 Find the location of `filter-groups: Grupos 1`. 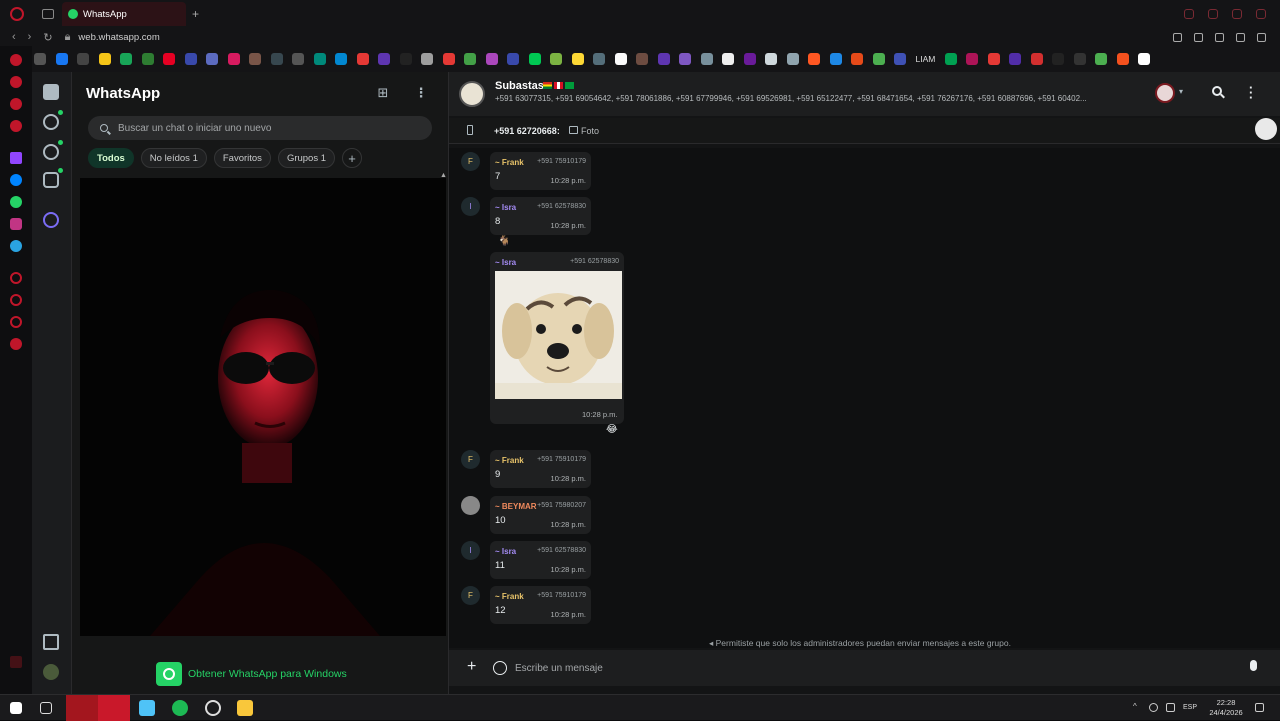

filter-groups: Grupos 1 is located at coordinates (306, 158).